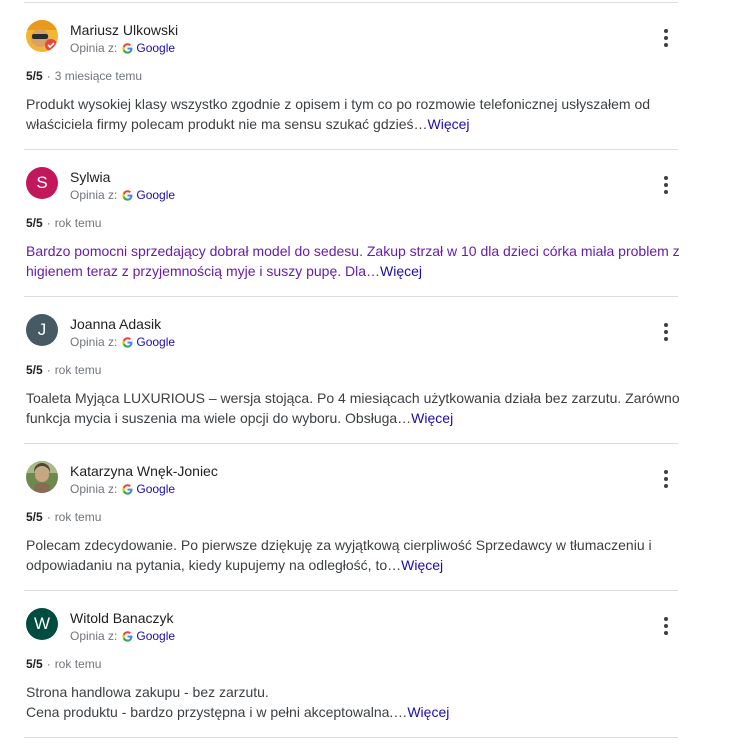 The image size is (738, 746). Describe the element at coordinates (147, 692) in the screenshot. I see `review-text-line: Strona handlowa zakupu - bez zarzutu.` at that location.